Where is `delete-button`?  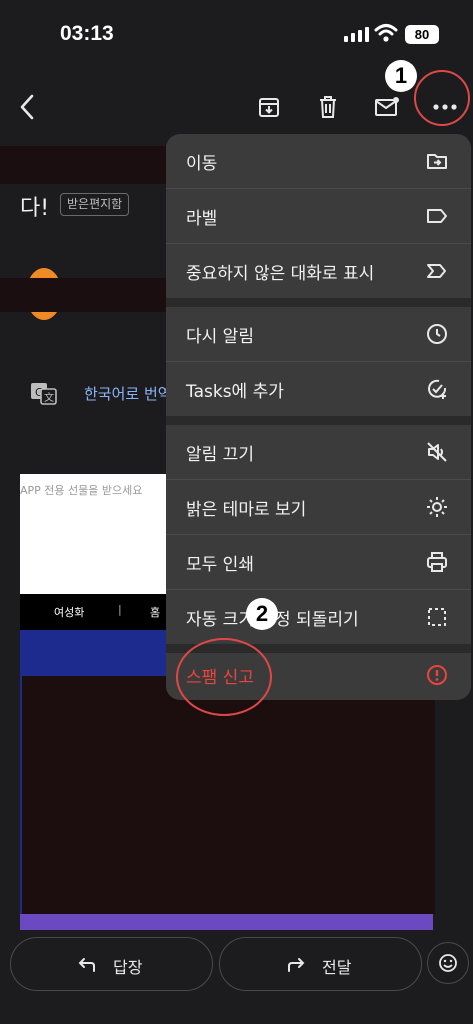 delete-button is located at coordinates (328, 107).